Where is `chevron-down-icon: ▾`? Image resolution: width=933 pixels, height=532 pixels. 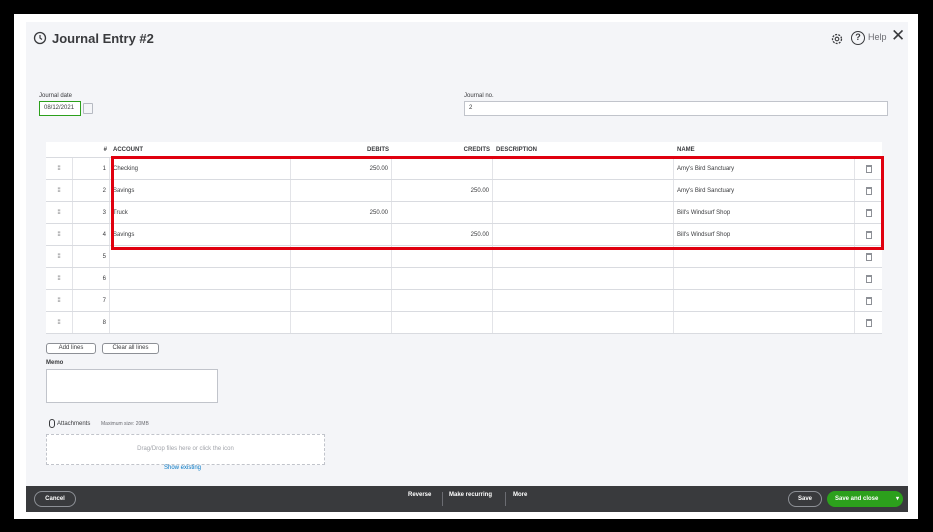 chevron-down-icon: ▾ is located at coordinates (897, 499).